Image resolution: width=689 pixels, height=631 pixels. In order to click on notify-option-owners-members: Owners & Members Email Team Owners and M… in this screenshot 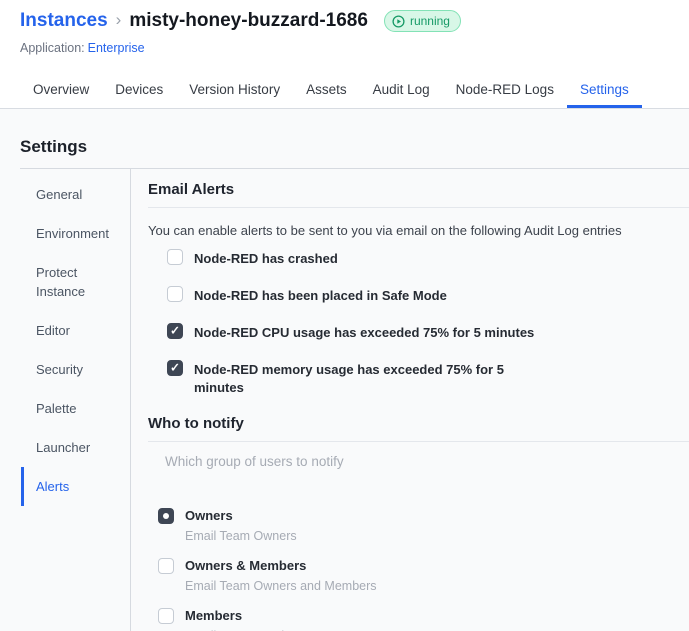, I will do `click(423, 575)`.